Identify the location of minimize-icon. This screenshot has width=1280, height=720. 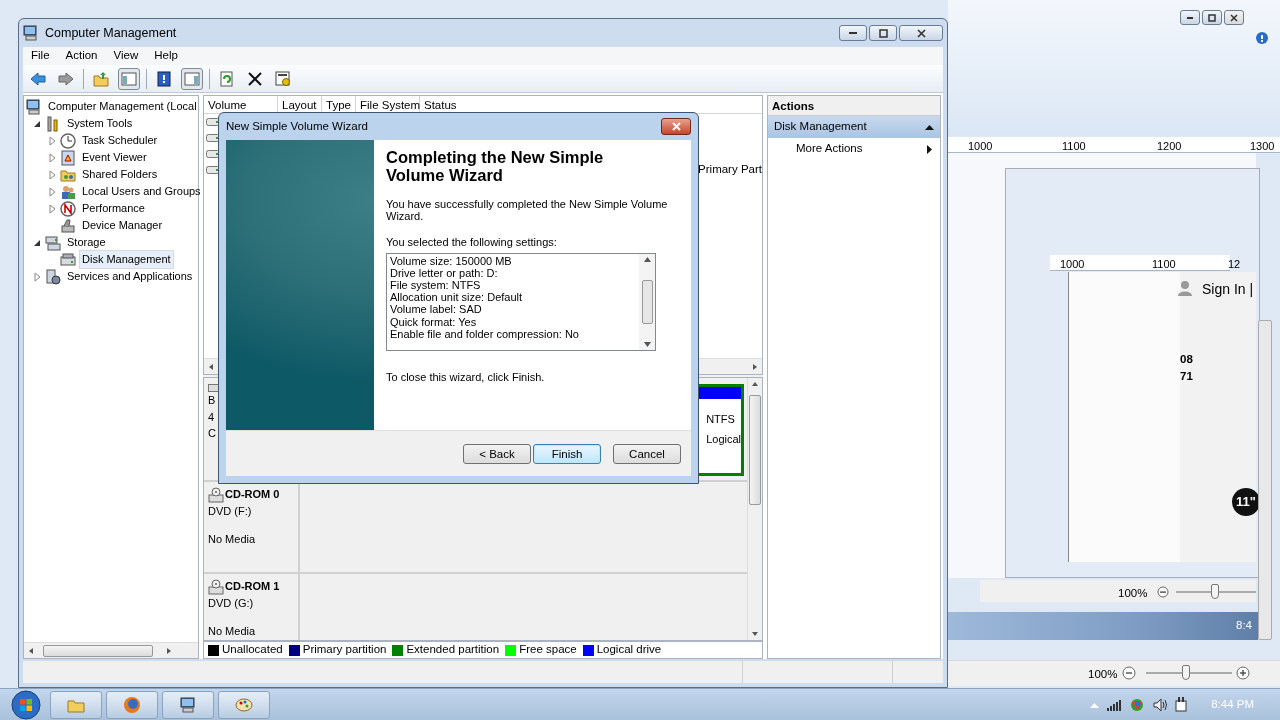
(853, 33).